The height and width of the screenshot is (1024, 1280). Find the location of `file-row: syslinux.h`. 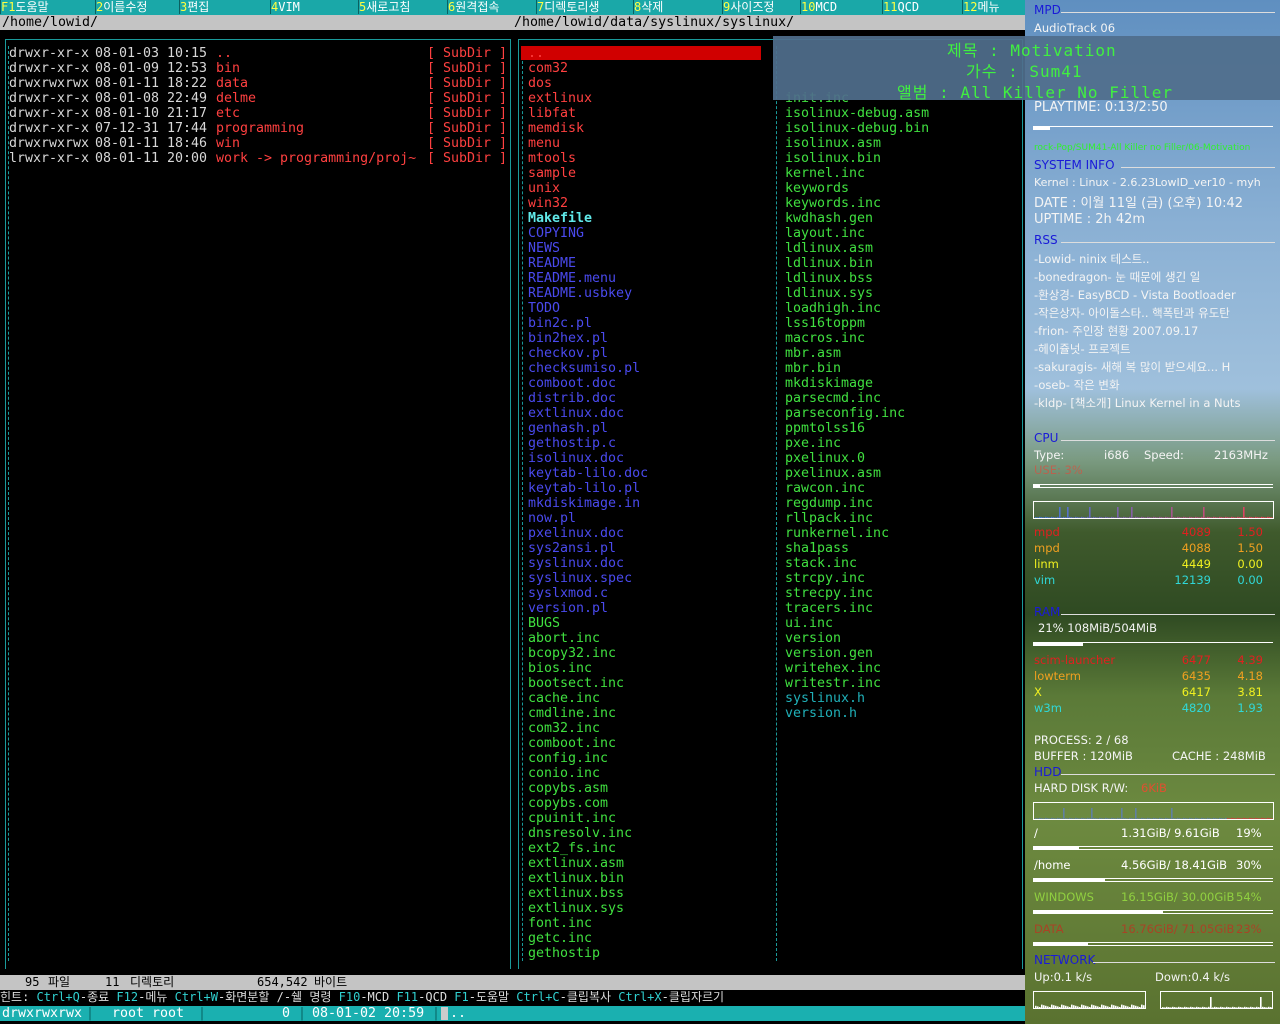

file-row: syslinux.h is located at coordinates (825, 698).